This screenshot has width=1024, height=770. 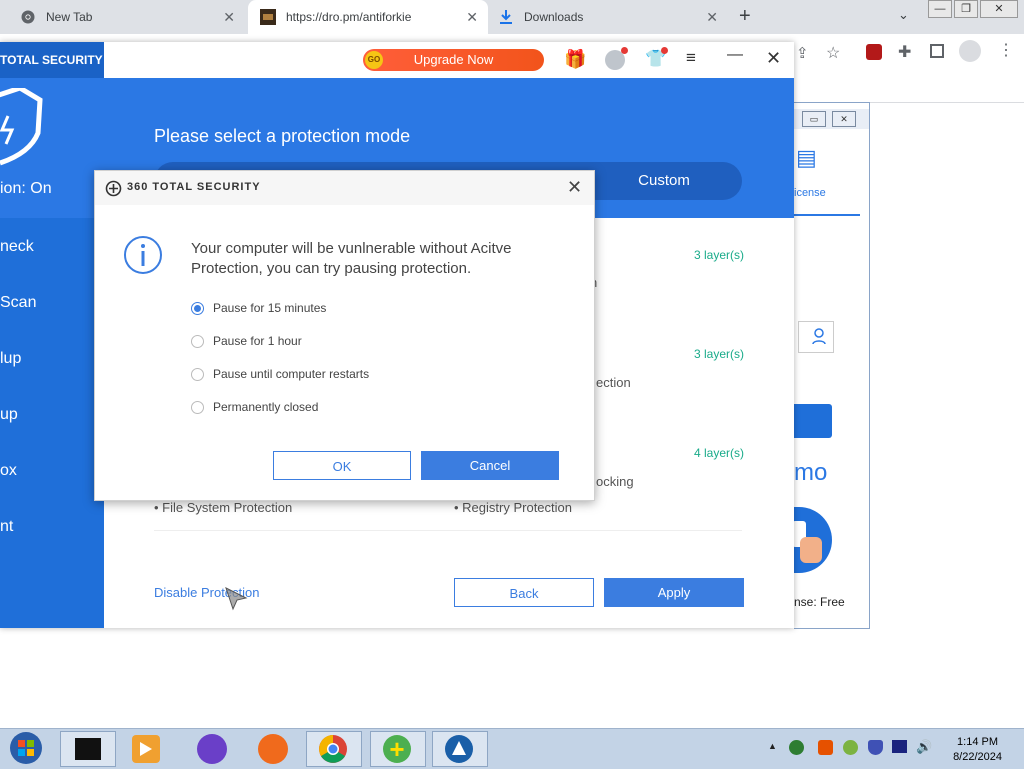 I want to click on profile-avatar-icon, so click(x=970, y=51).